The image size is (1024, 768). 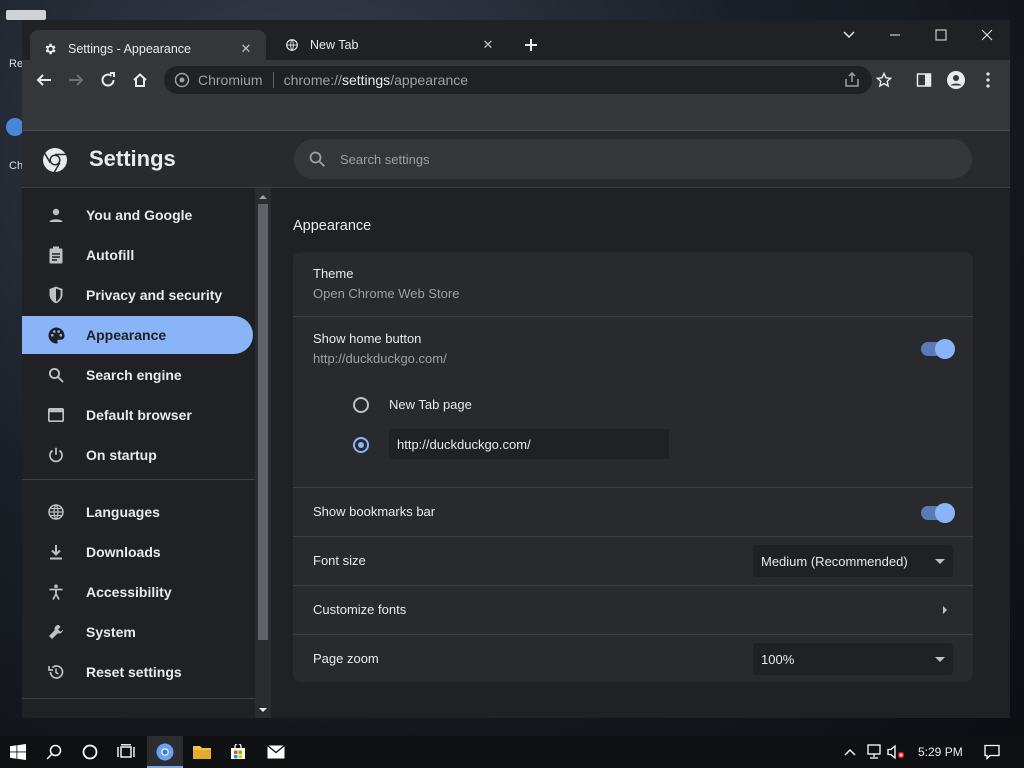 What do you see at coordinates (292, 45) in the screenshot?
I see `globe-icon` at bounding box center [292, 45].